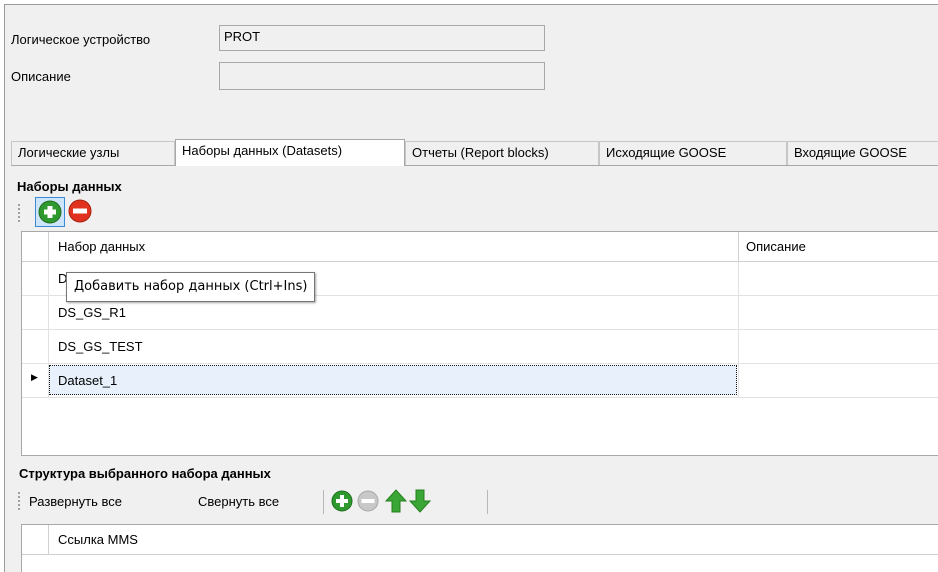  I want to click on move-down-button, so click(420, 502).